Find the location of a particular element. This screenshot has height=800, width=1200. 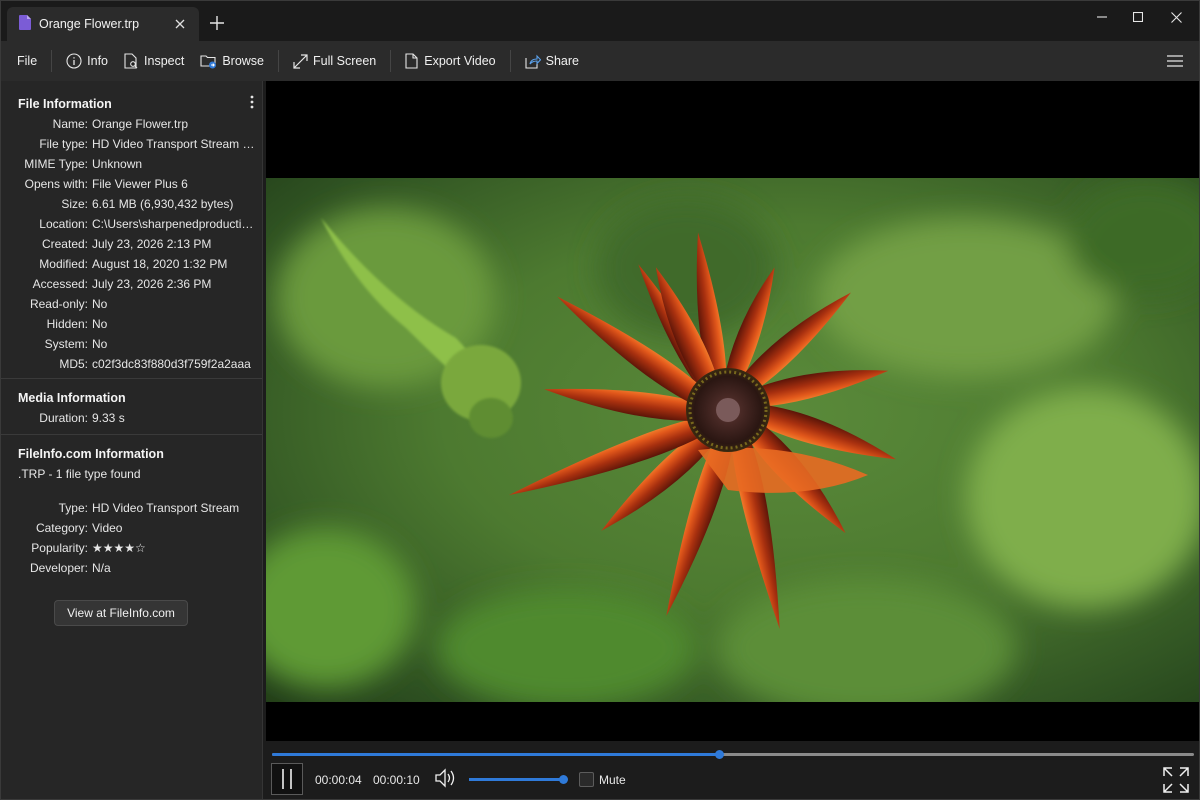

info-row: Name: Orange Flower.trp is located at coordinates (131, 124).